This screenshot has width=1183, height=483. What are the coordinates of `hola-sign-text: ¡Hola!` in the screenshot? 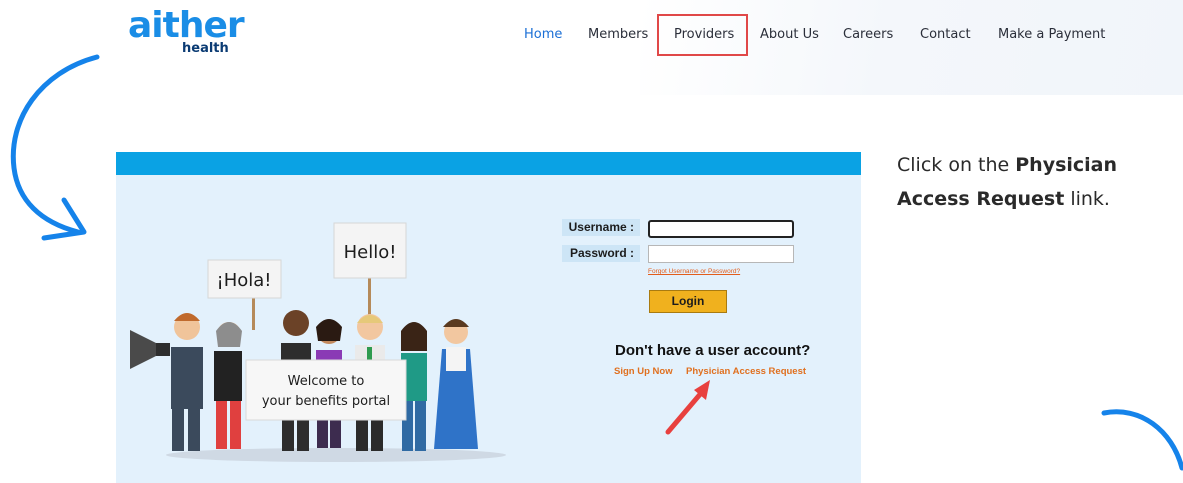 It's located at (243, 280).